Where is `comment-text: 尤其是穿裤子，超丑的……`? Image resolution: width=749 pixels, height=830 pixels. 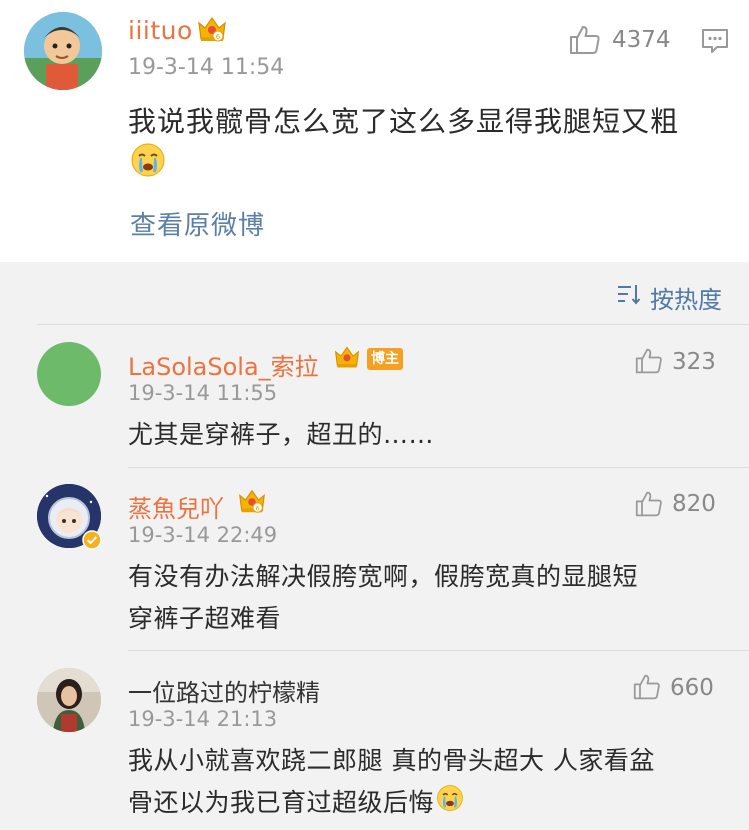
comment-text: 尤其是穿裤子，超丑的…… is located at coordinates (281, 434).